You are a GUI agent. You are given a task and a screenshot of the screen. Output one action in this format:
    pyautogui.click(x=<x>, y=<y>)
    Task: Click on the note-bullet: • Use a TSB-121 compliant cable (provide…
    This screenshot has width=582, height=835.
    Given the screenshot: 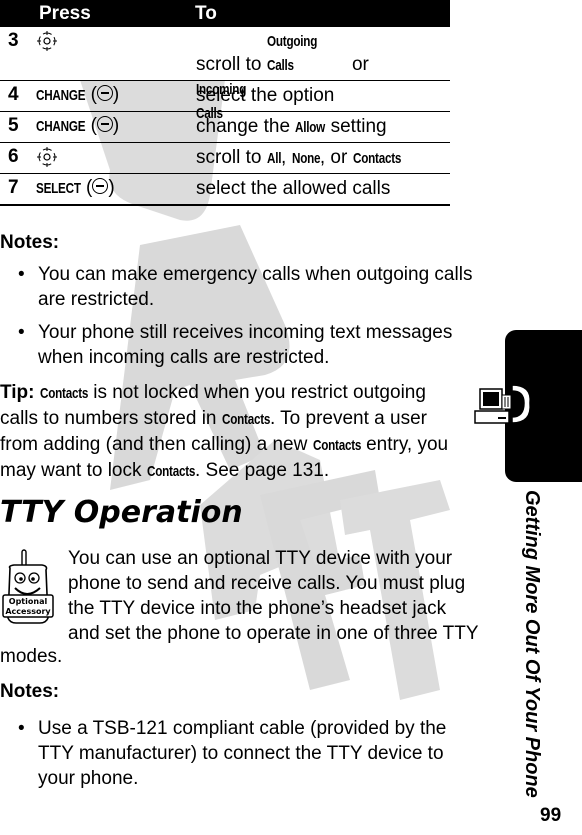 What is the action you would take?
    pyautogui.click(x=232, y=753)
    